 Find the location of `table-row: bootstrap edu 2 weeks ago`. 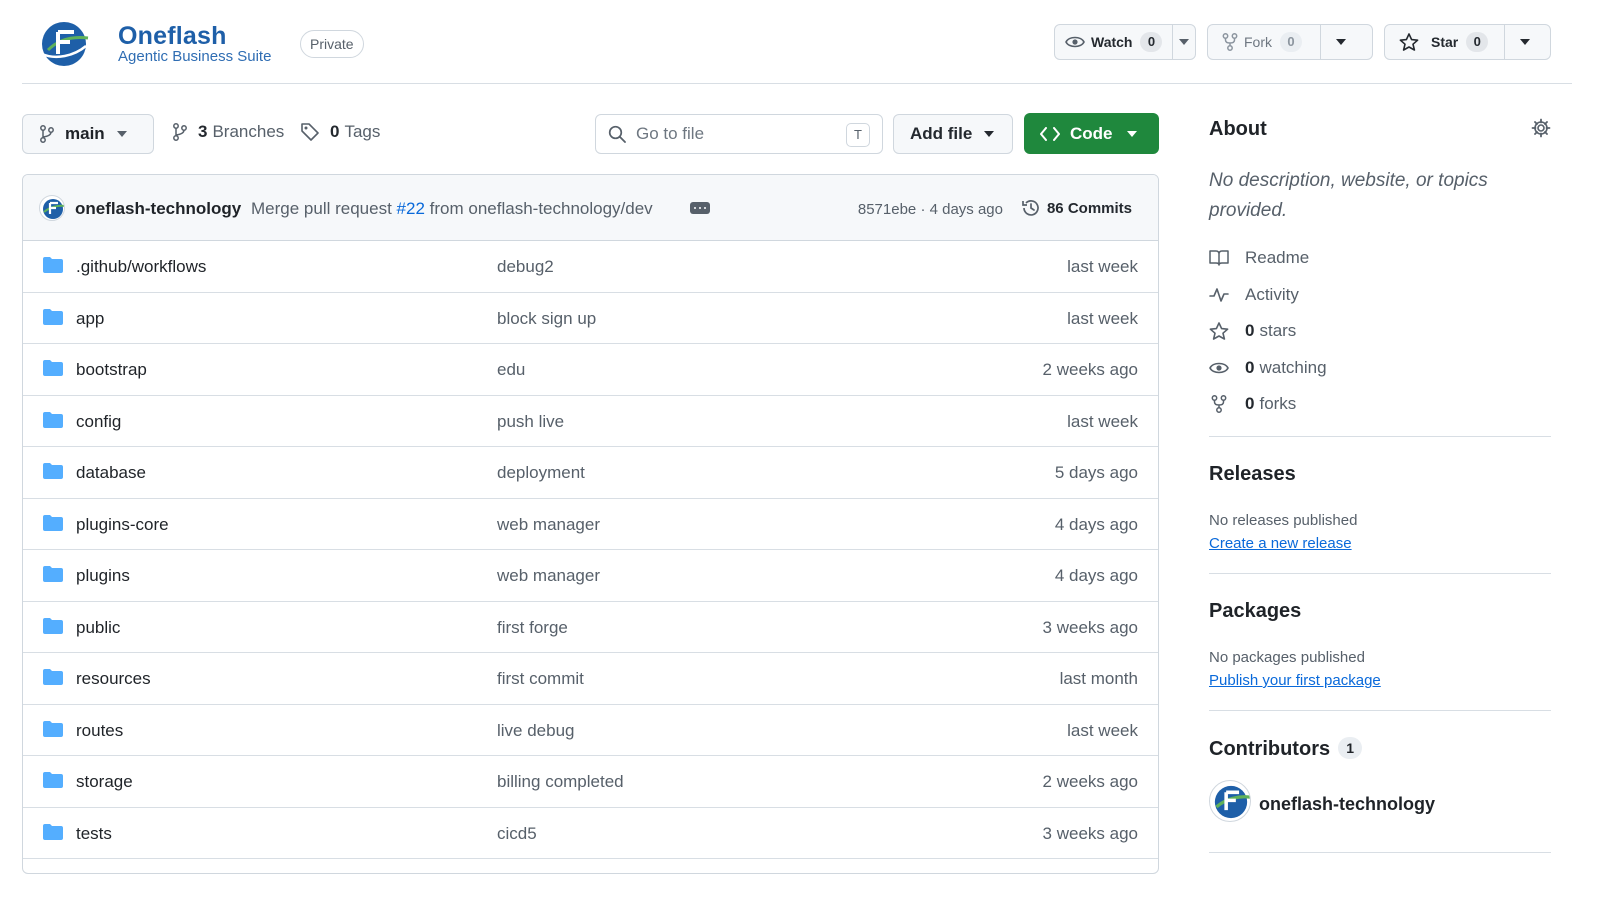

table-row: bootstrap edu 2 weeks ago is located at coordinates (590, 370).